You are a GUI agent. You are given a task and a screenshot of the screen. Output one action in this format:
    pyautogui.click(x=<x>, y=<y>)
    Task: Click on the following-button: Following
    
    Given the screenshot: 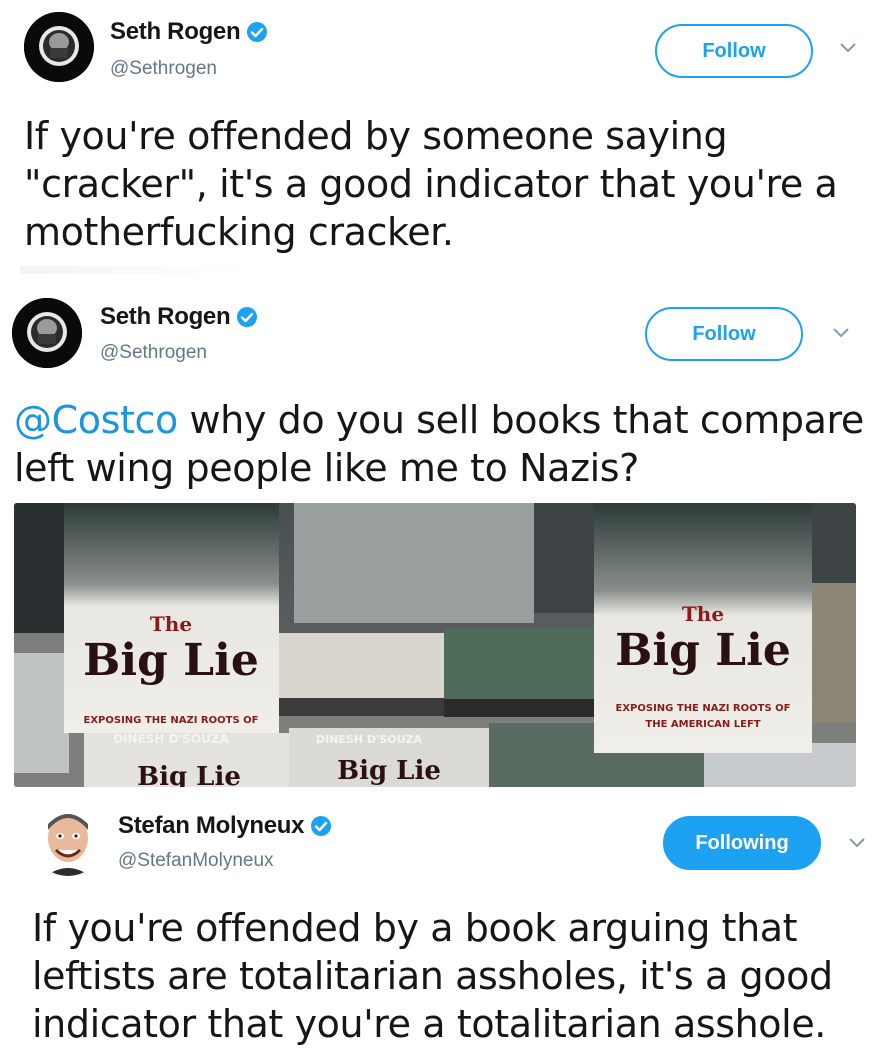 What is the action you would take?
    pyautogui.click(x=742, y=843)
    